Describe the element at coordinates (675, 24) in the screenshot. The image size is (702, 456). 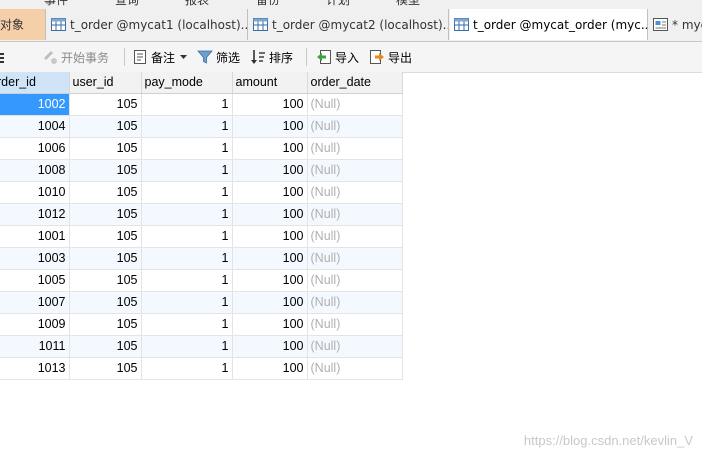
I see `tab-query: * myc` at that location.